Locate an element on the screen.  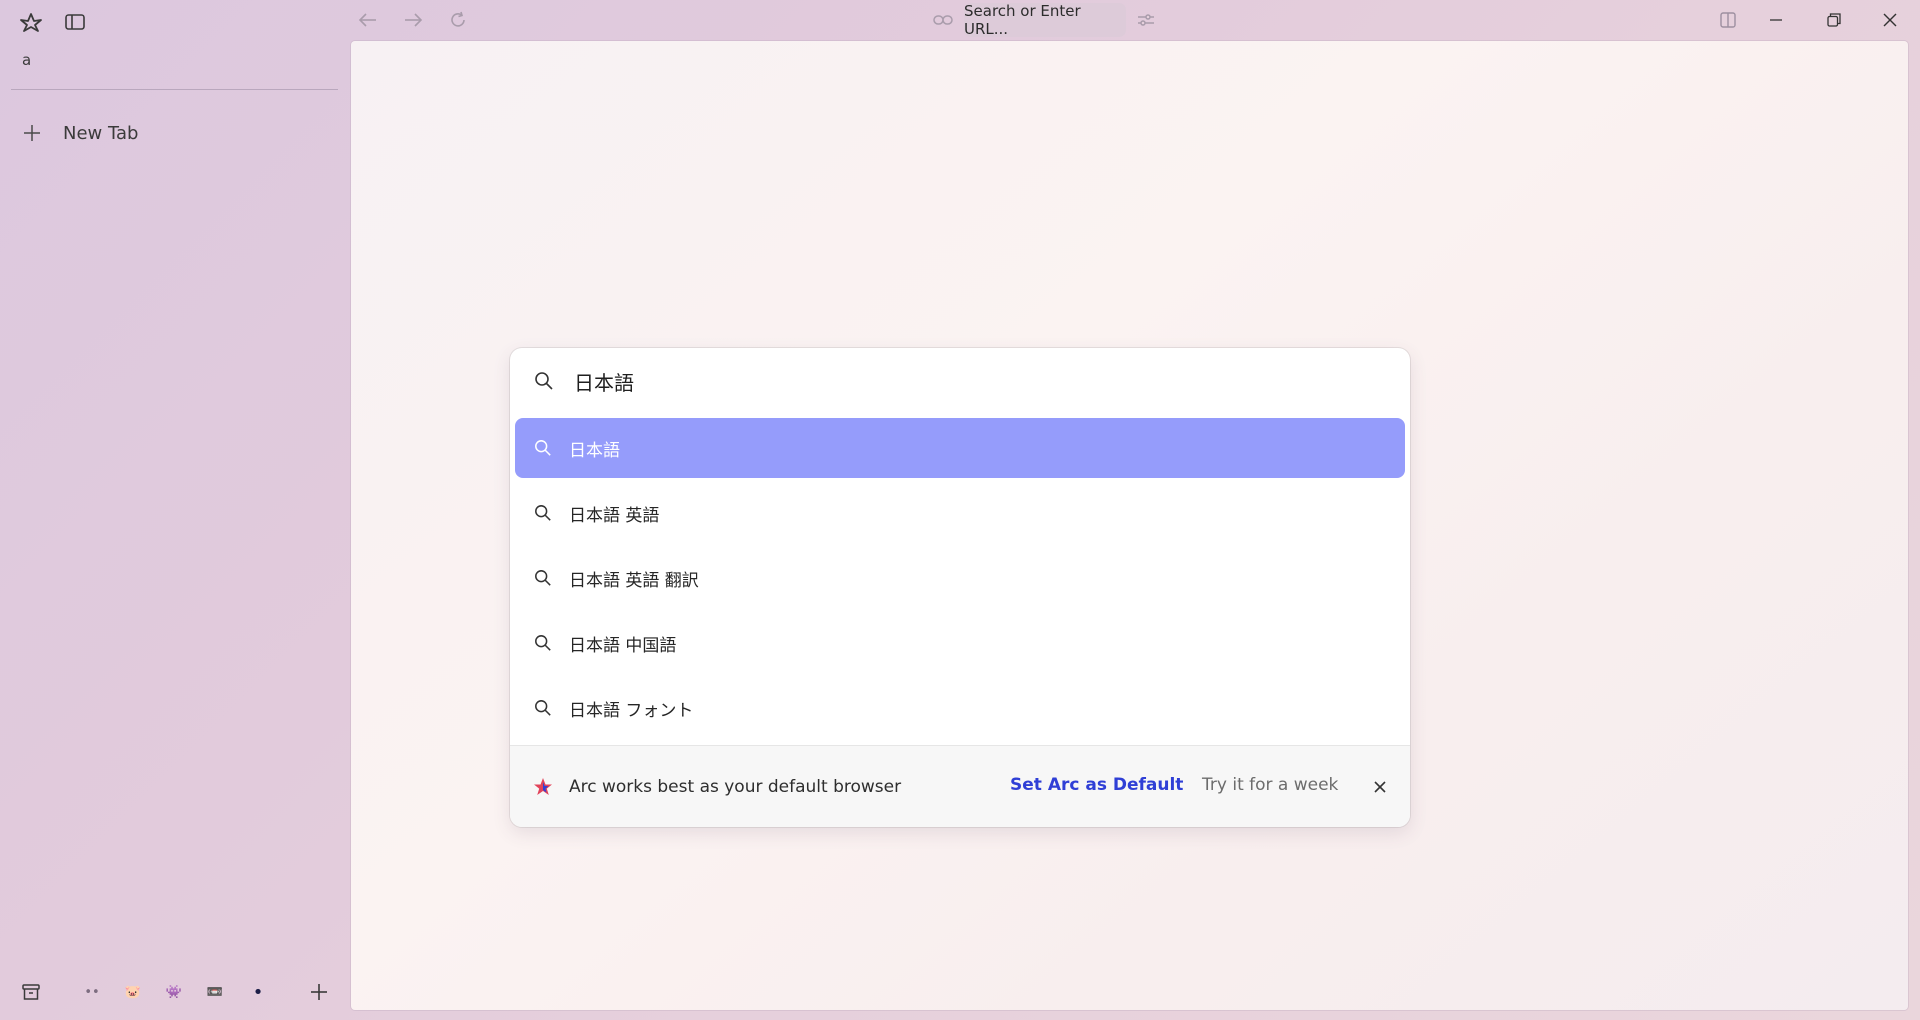
close-window-icon is located at coordinates (1890, 20).